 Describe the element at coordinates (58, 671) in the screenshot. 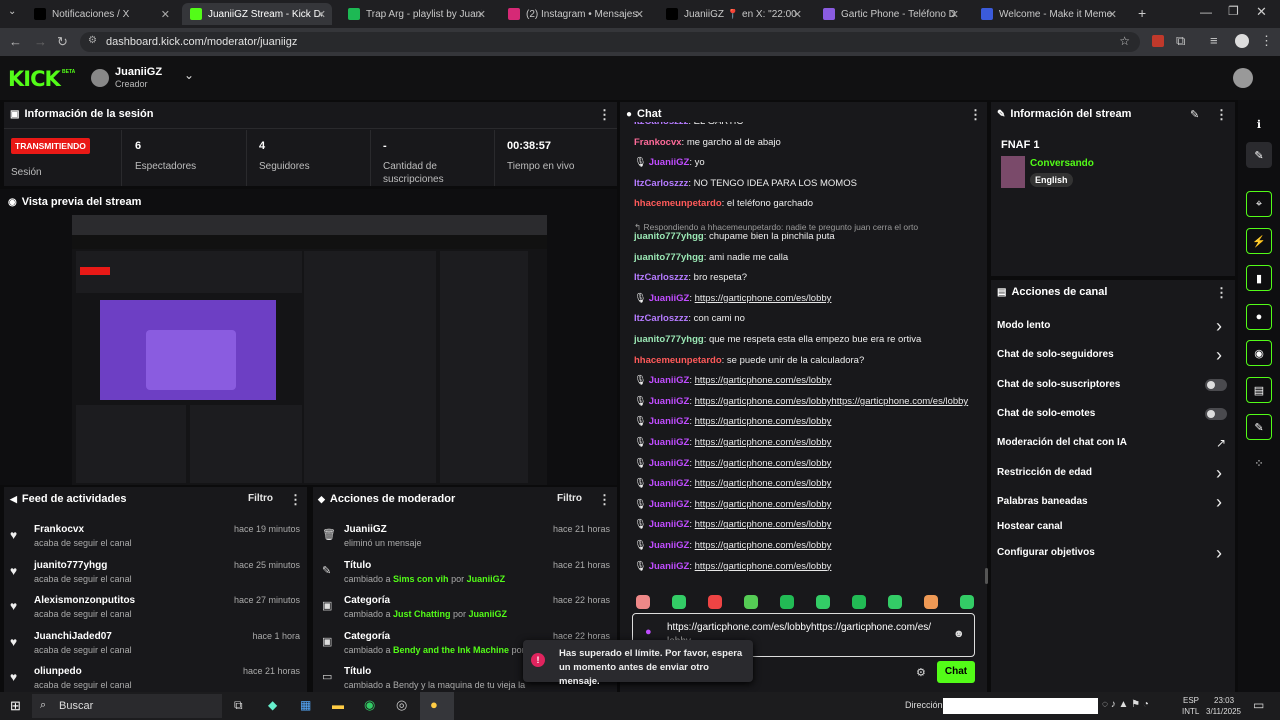

I see `feed-item-name: oliunpedo` at that location.